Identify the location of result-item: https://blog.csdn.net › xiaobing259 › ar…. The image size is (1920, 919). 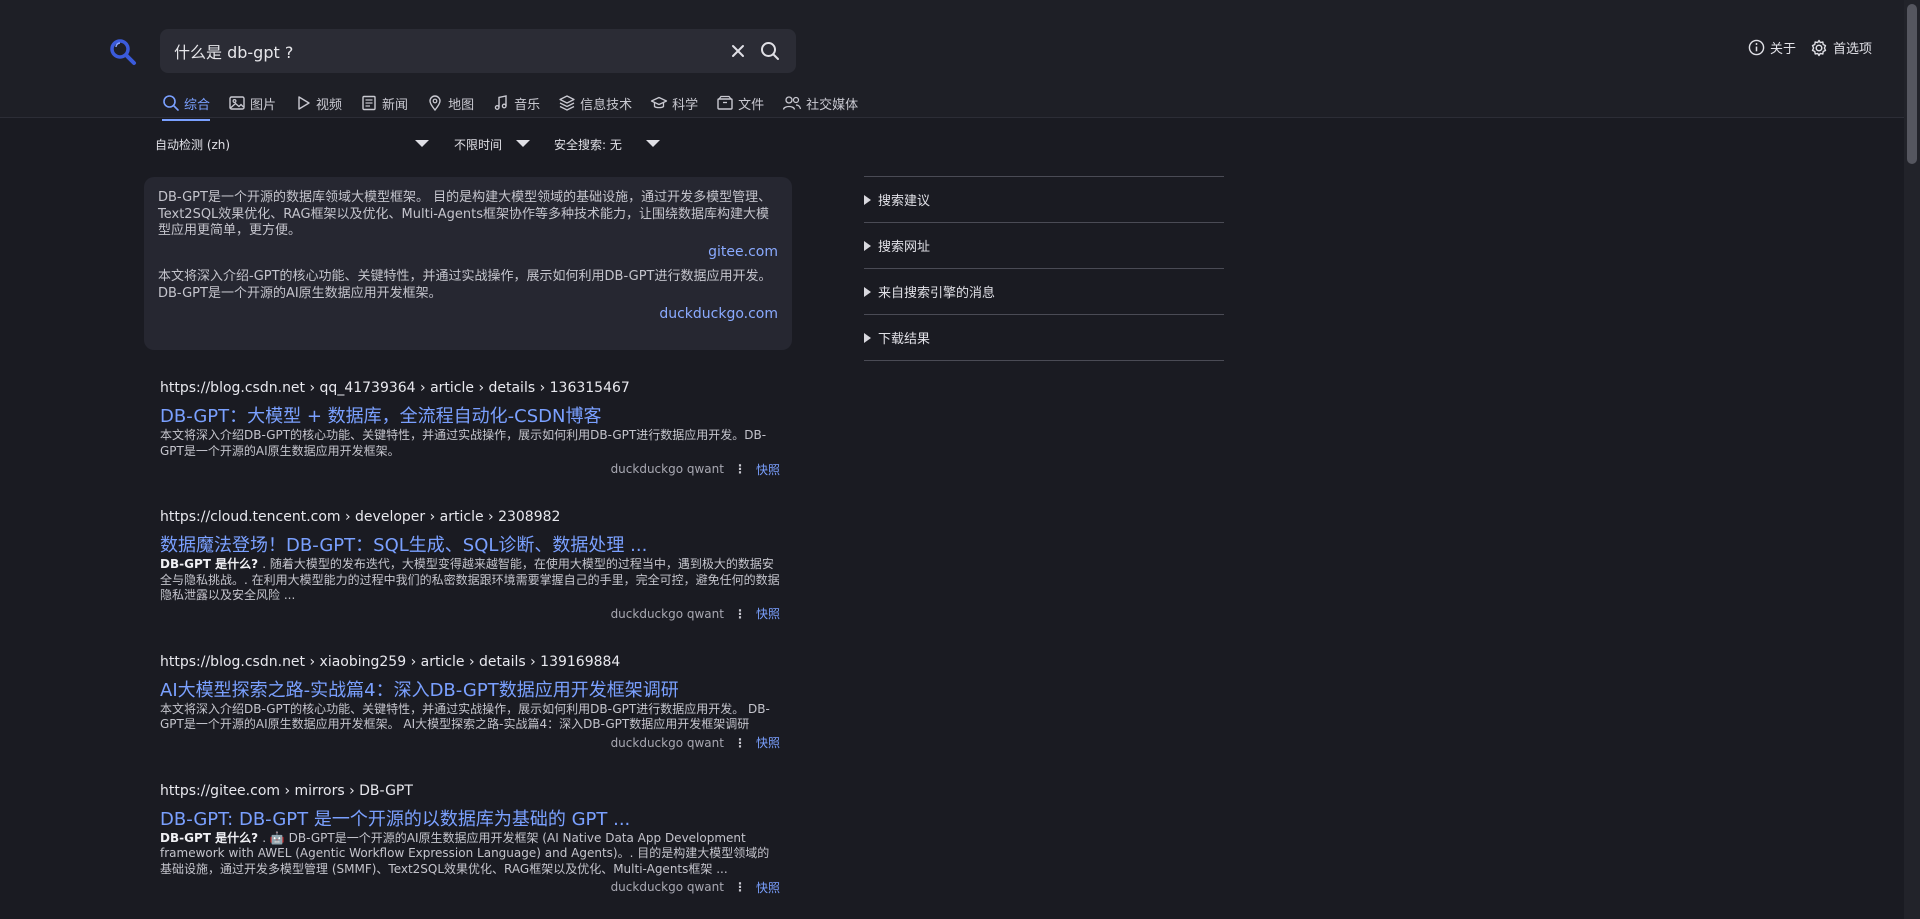
(470, 702).